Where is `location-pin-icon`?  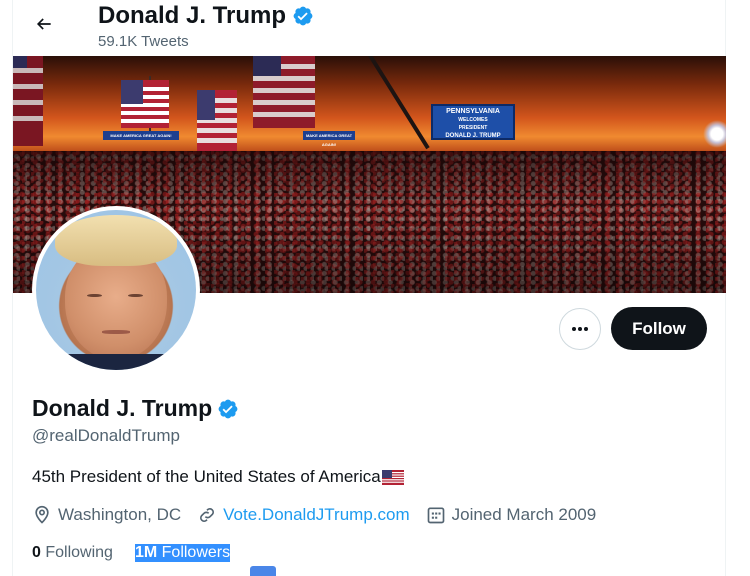 location-pin-icon is located at coordinates (42, 514).